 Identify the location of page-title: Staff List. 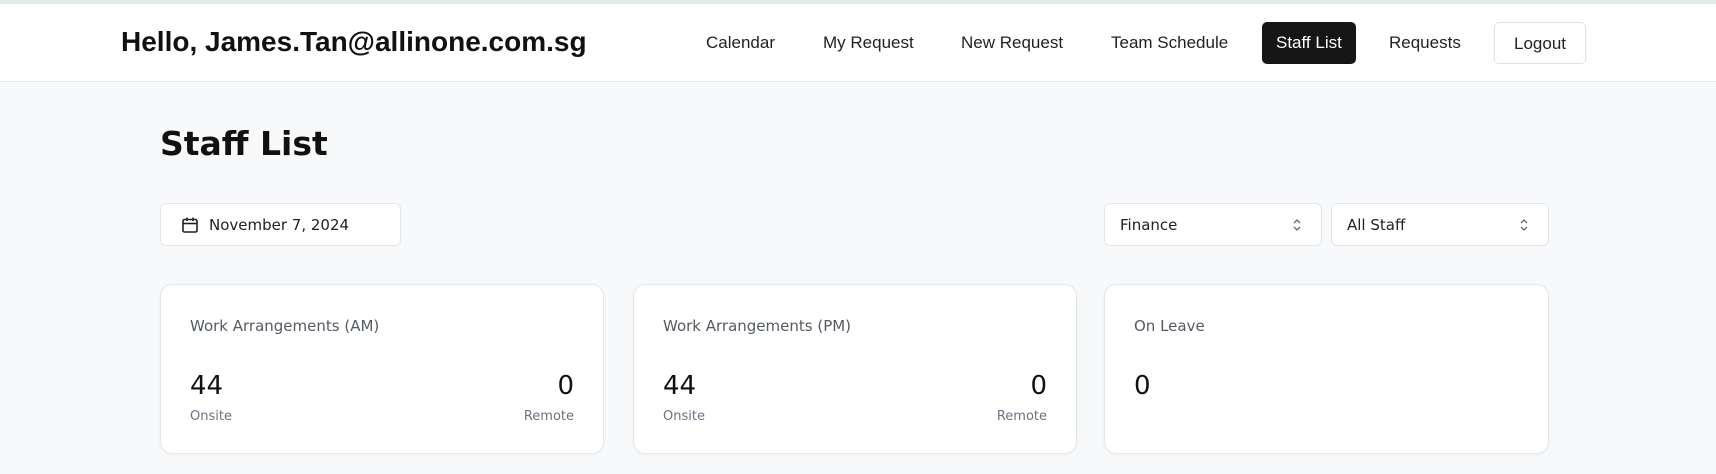
(244, 143).